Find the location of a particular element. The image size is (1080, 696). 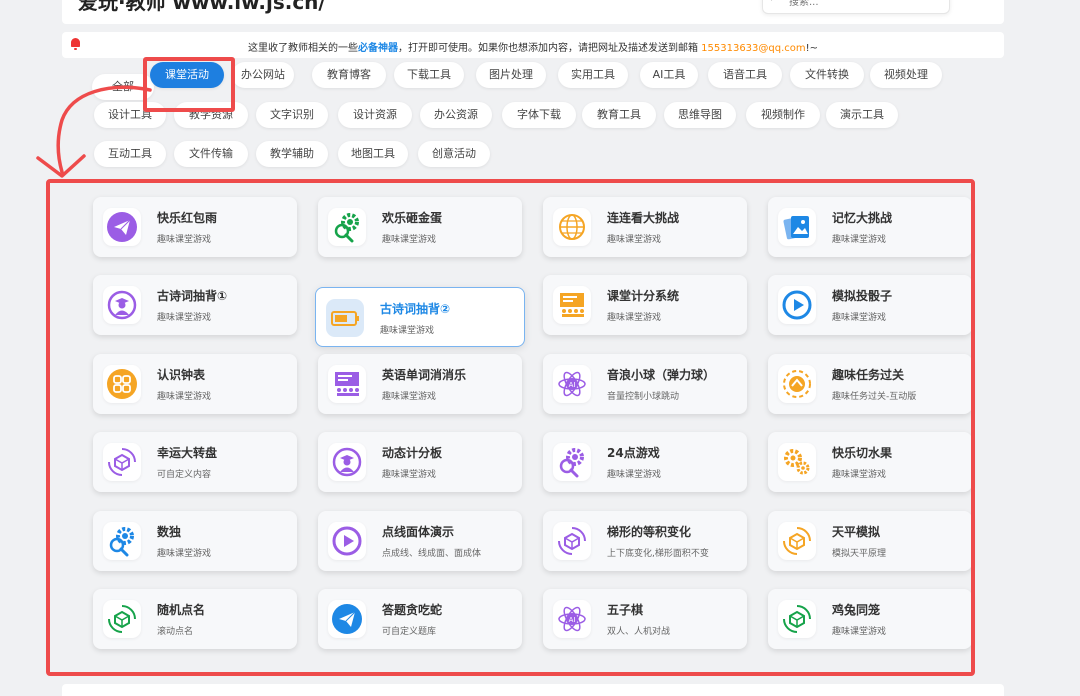

site-header: 爱玩·教师 www.iw.js.cn/ ⌕ is located at coordinates (533, 12).